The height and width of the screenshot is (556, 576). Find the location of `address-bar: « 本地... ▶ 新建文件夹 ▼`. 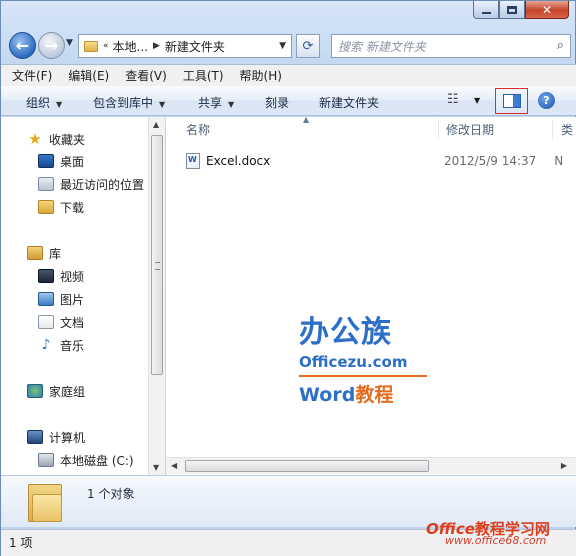

address-bar: « 本地... ▶ 新建文件夹 ▼ is located at coordinates (185, 46).